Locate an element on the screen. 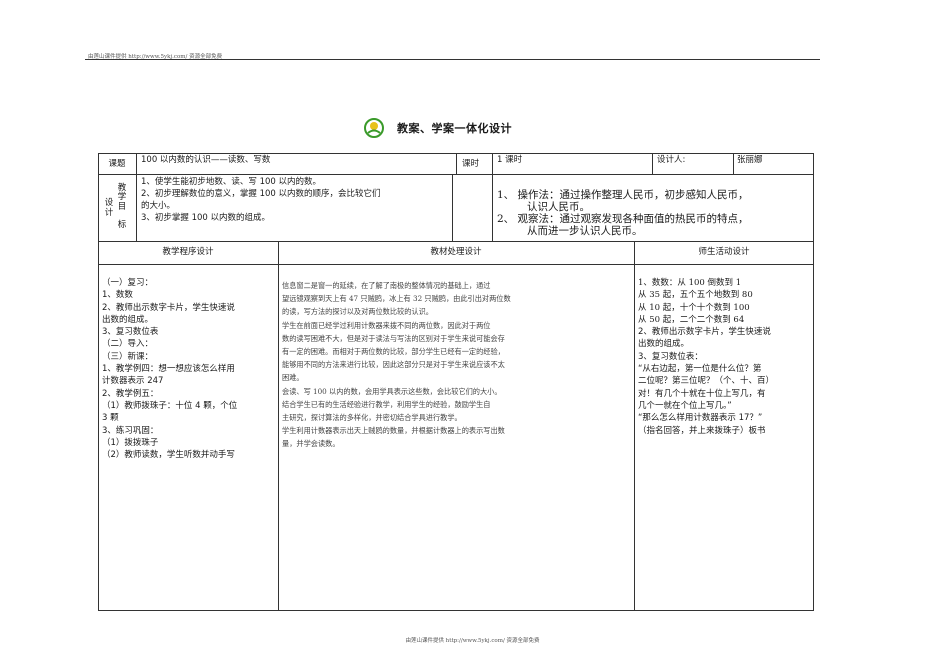 The image size is (945, 668). material-line: 信息窗二是窗一的延续，在了解了南极的整体情况的基础上，通过 is located at coordinates (386, 285).